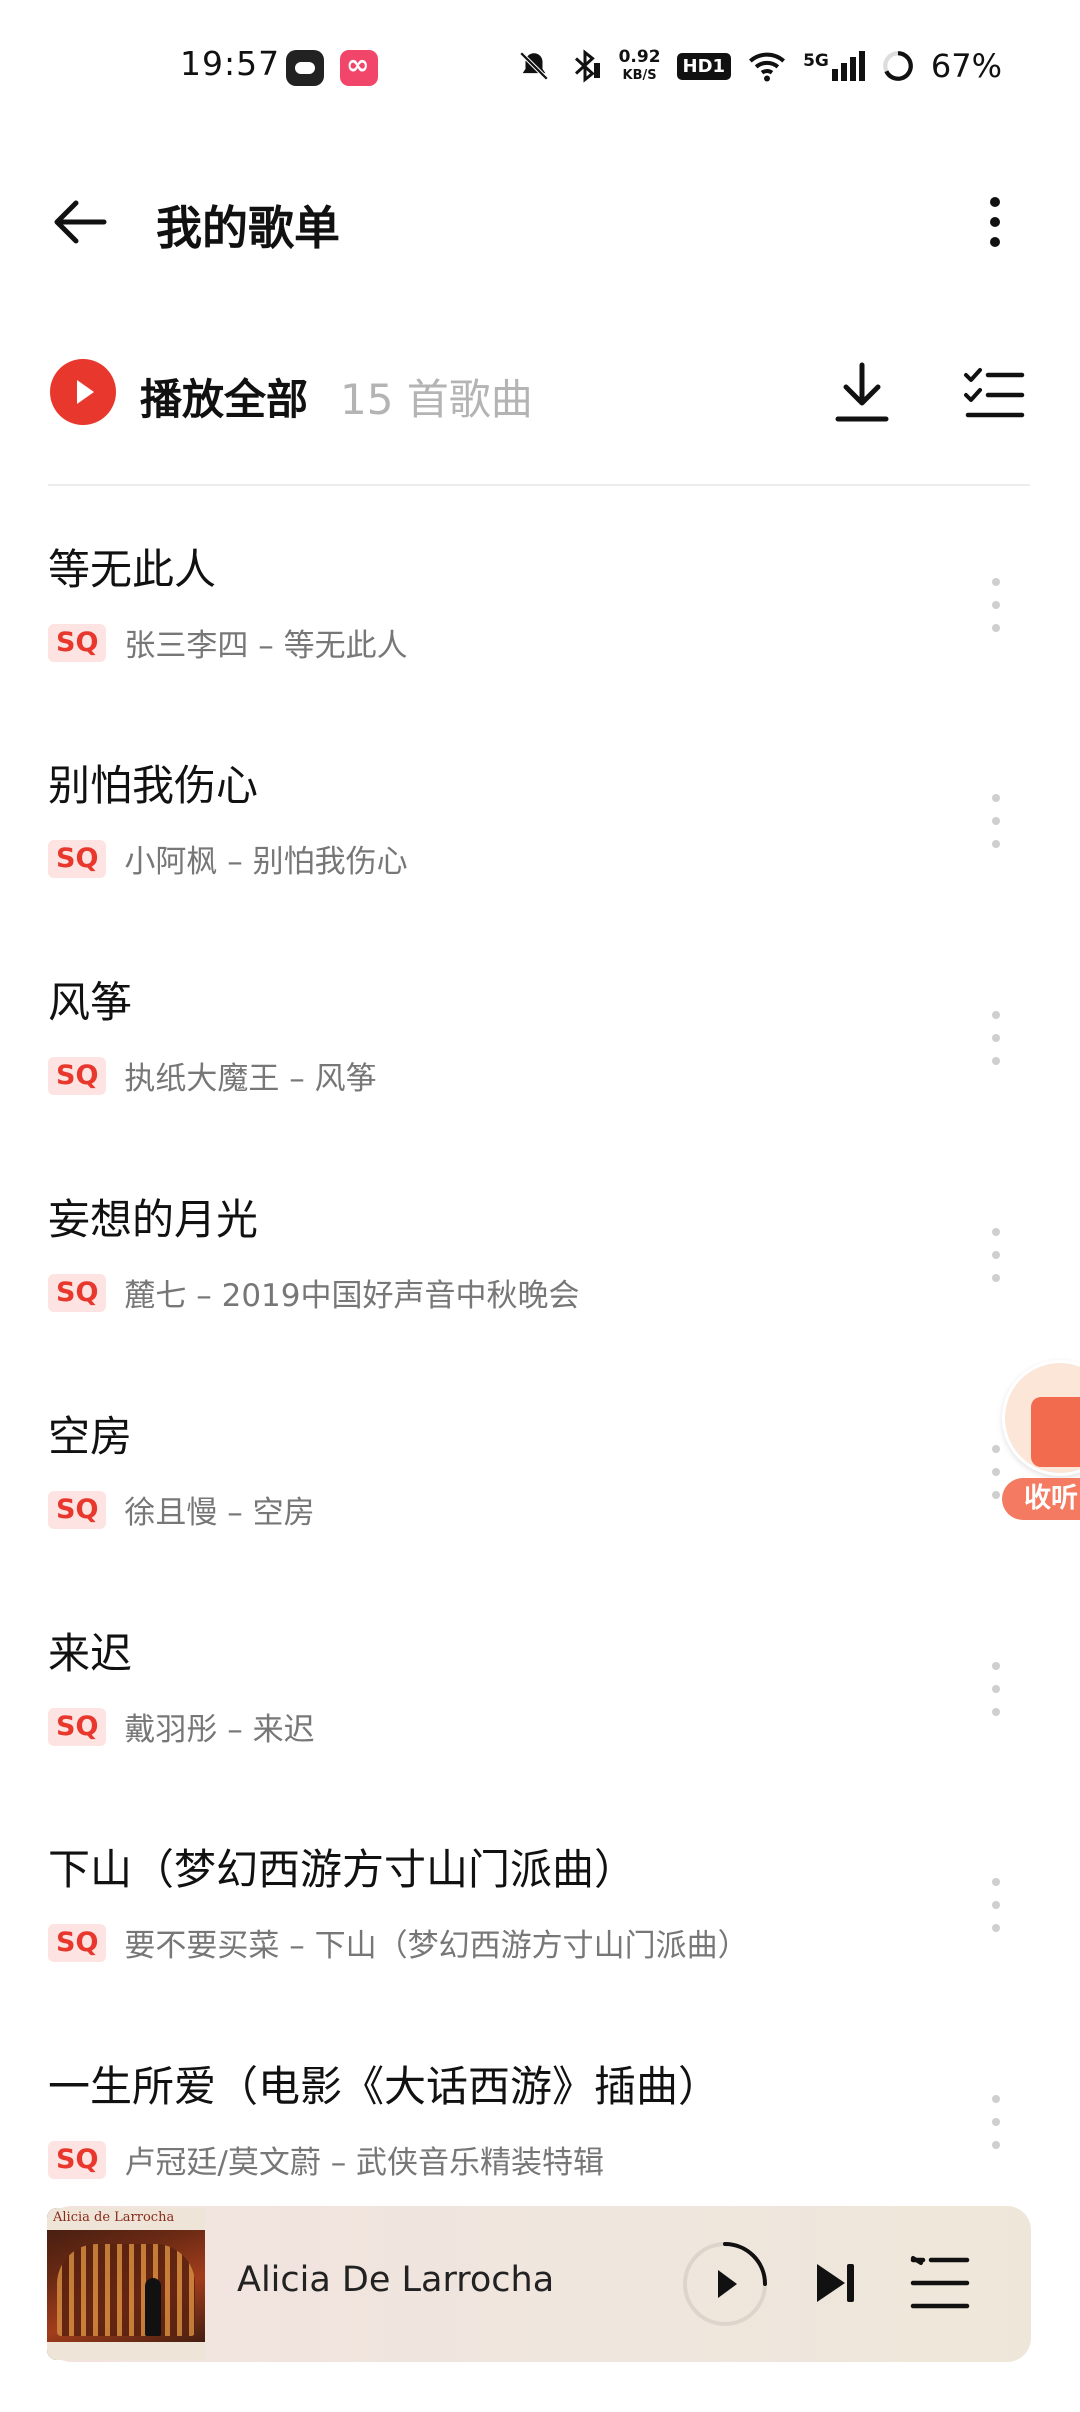 The height and width of the screenshot is (2412, 1080). I want to click on song-row: 下山（梦幻西游方寸山门派曲） SQ 要不要买菜 – 下山（梦幻西游方寸山门派曲）, so click(540, 1908).